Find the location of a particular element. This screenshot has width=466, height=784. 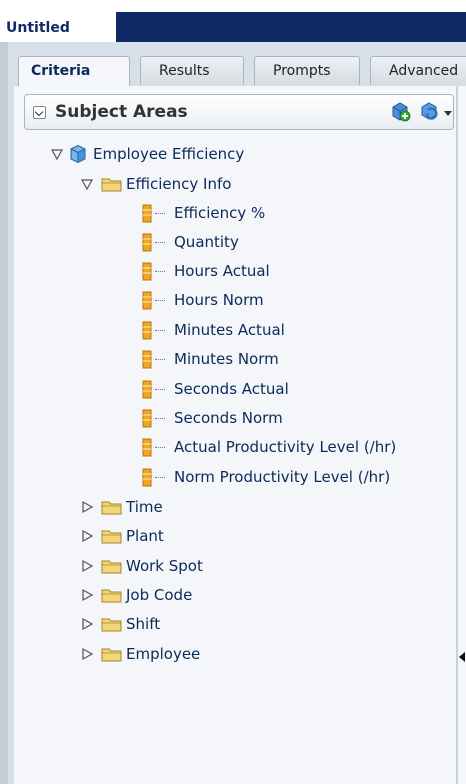

column-item: Minutes Actual is located at coordinates (272, 330).